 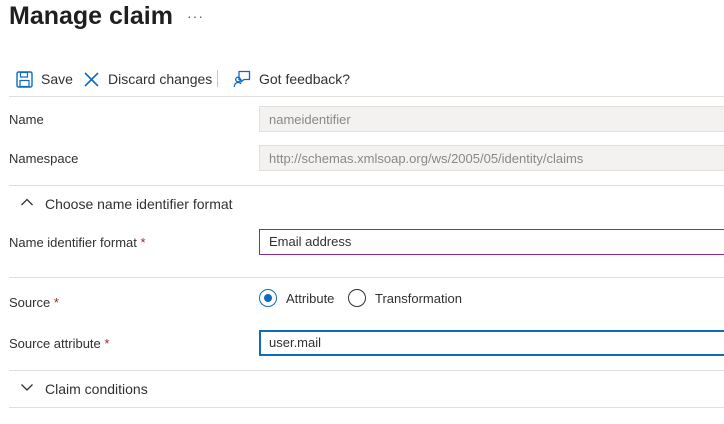 I want to click on radio-unchecked-icon, so click(x=357, y=298).